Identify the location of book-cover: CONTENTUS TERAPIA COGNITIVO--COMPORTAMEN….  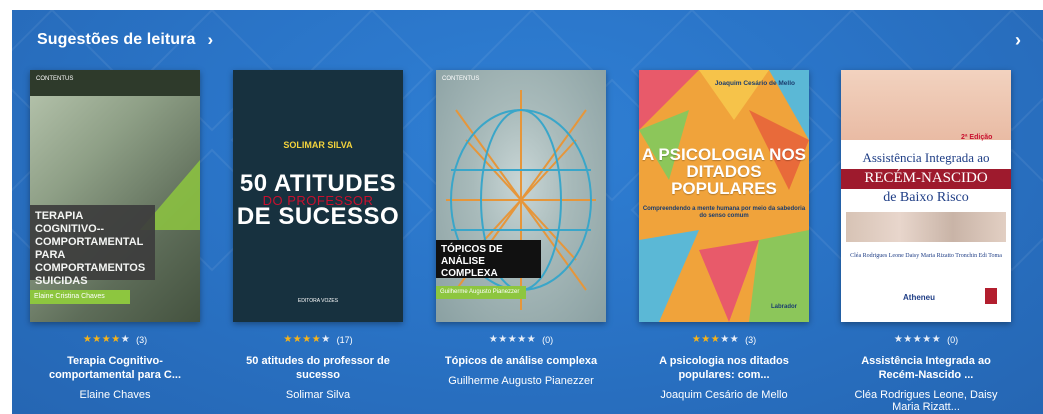
(115, 196).